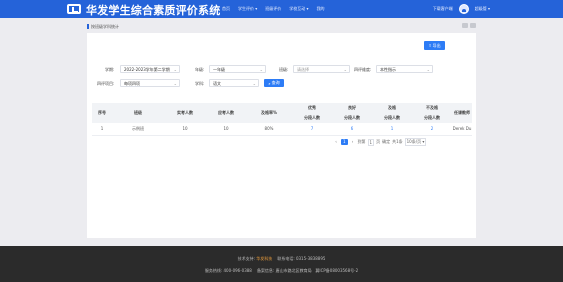 This screenshot has height=282, width=563. I want to click on subject-value: 语文, so click(217, 83).